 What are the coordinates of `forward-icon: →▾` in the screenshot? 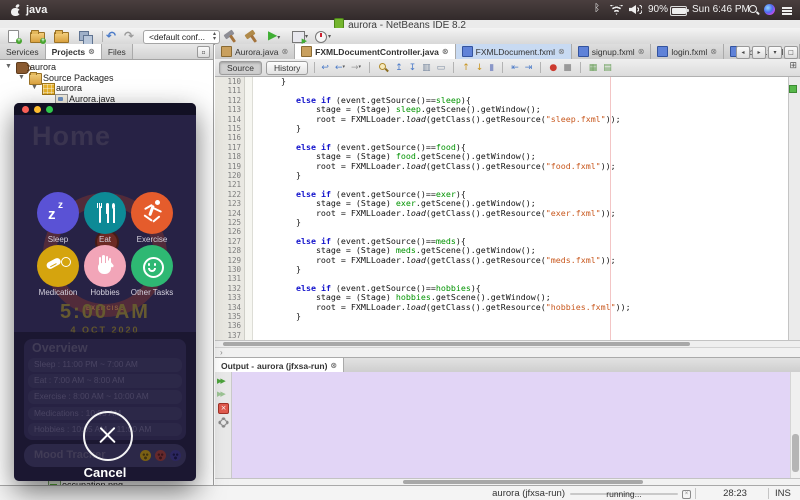 It's located at (356, 67).